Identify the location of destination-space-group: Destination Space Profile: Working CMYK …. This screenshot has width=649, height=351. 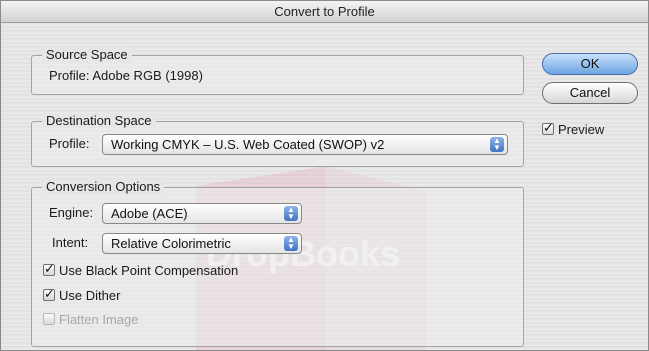
(277, 140).